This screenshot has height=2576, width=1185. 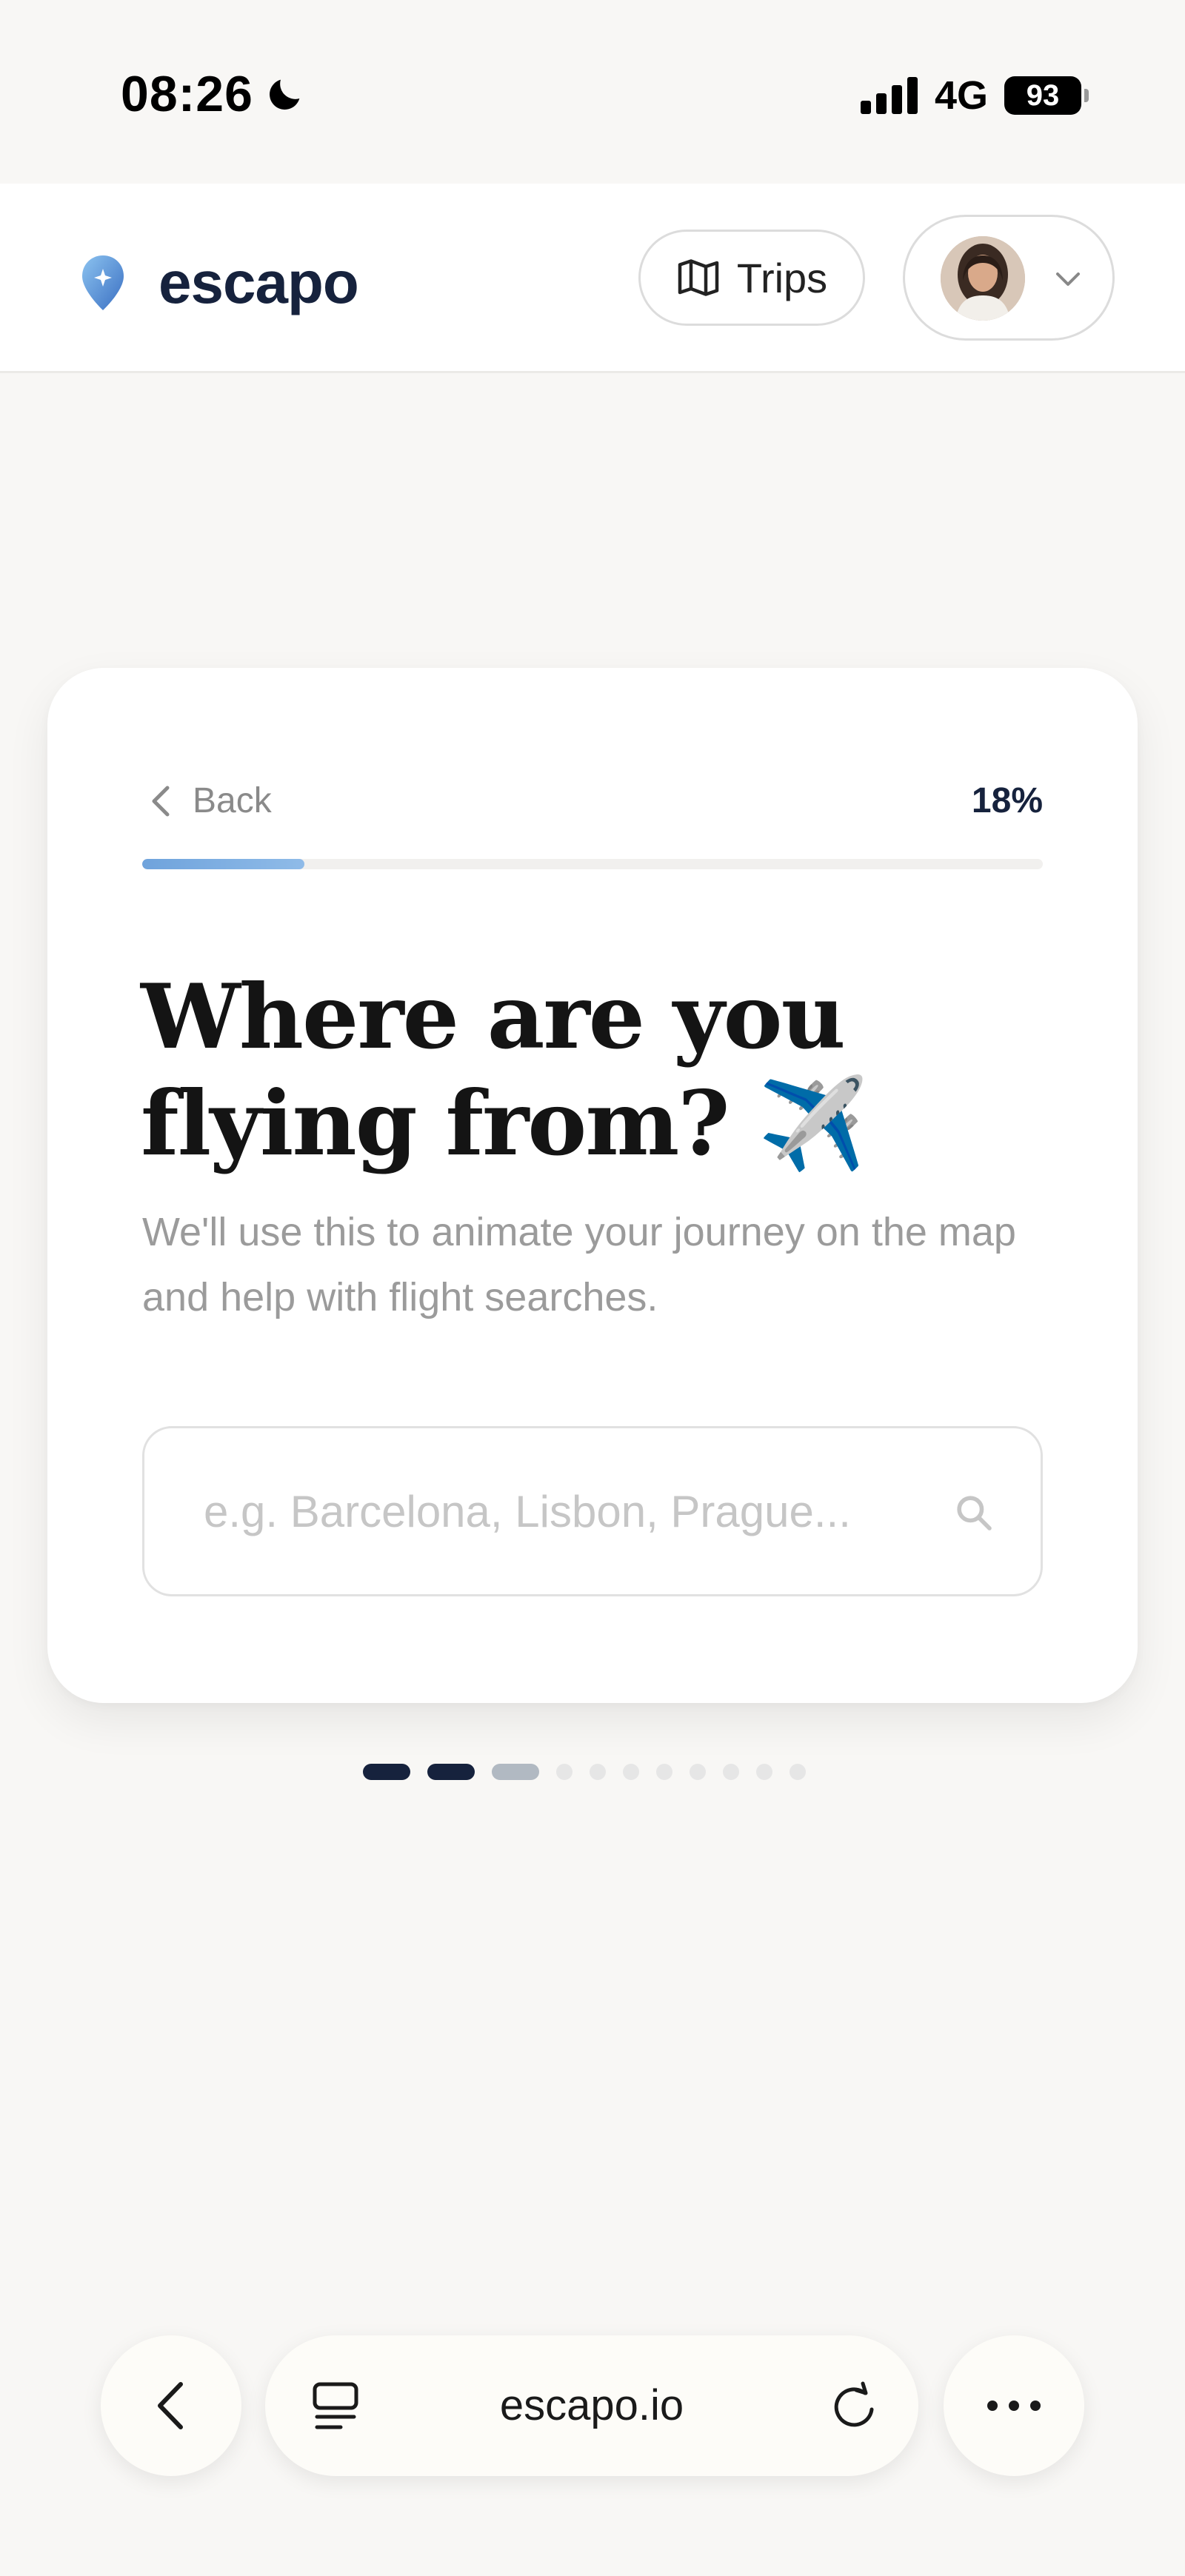 I want to click on reload-icon, so click(x=854, y=2406).